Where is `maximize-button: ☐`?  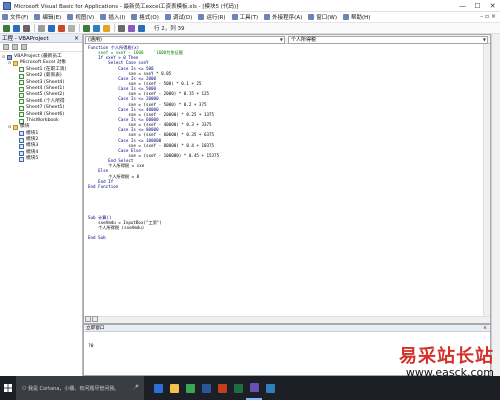 maximize-button: ☐ is located at coordinates (477, 6).